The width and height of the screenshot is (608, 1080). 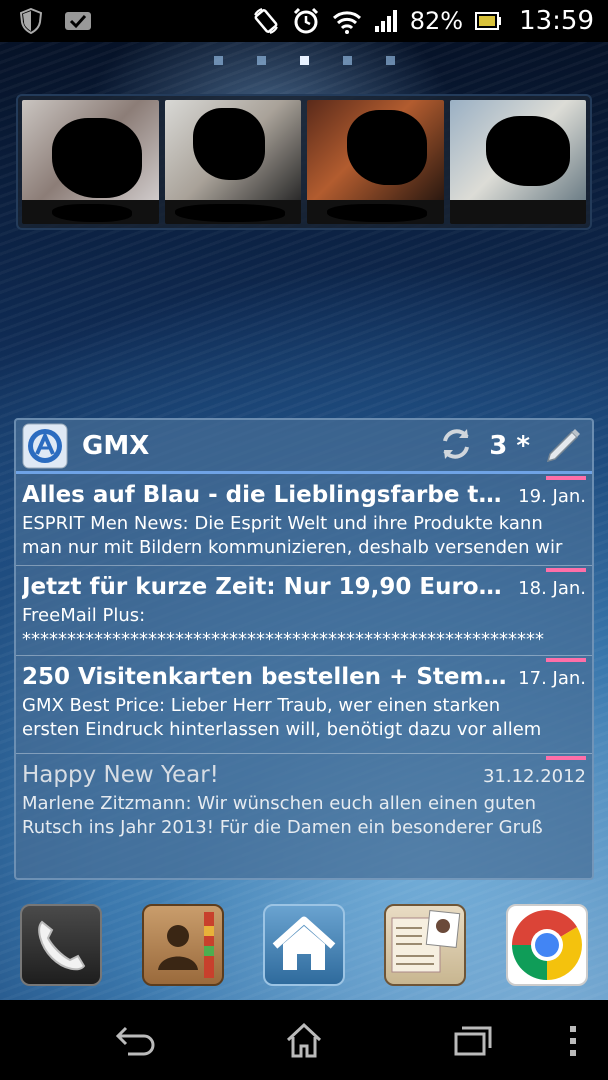 What do you see at coordinates (552, 496) in the screenshot?
I see `mail-date: 19. Jan.` at bounding box center [552, 496].